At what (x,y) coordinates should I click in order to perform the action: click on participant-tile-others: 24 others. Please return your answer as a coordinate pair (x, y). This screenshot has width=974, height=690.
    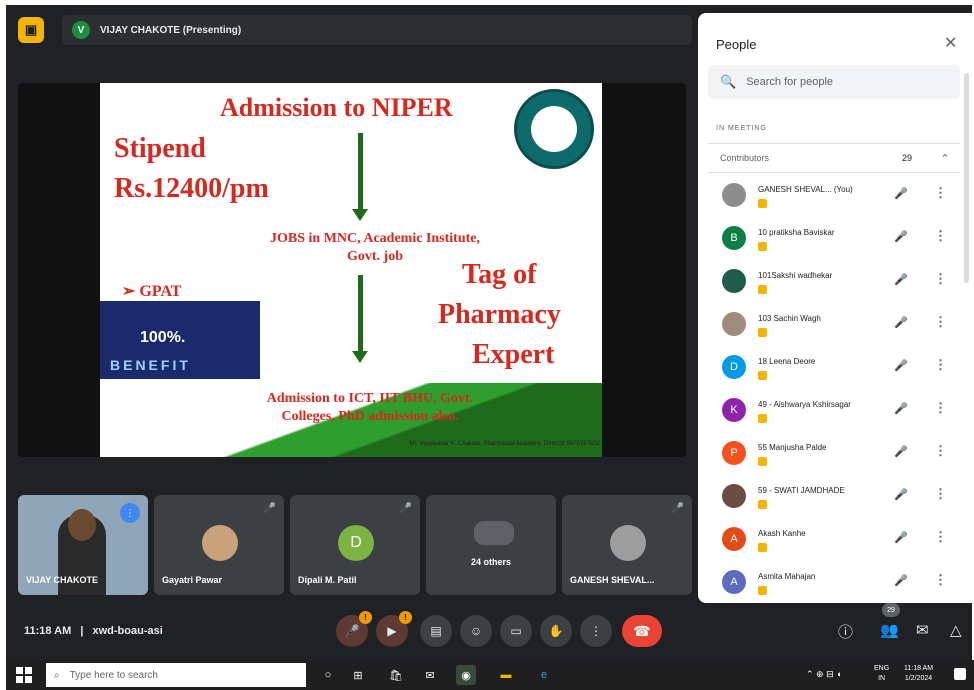
    Looking at the image, I should click on (491, 545).